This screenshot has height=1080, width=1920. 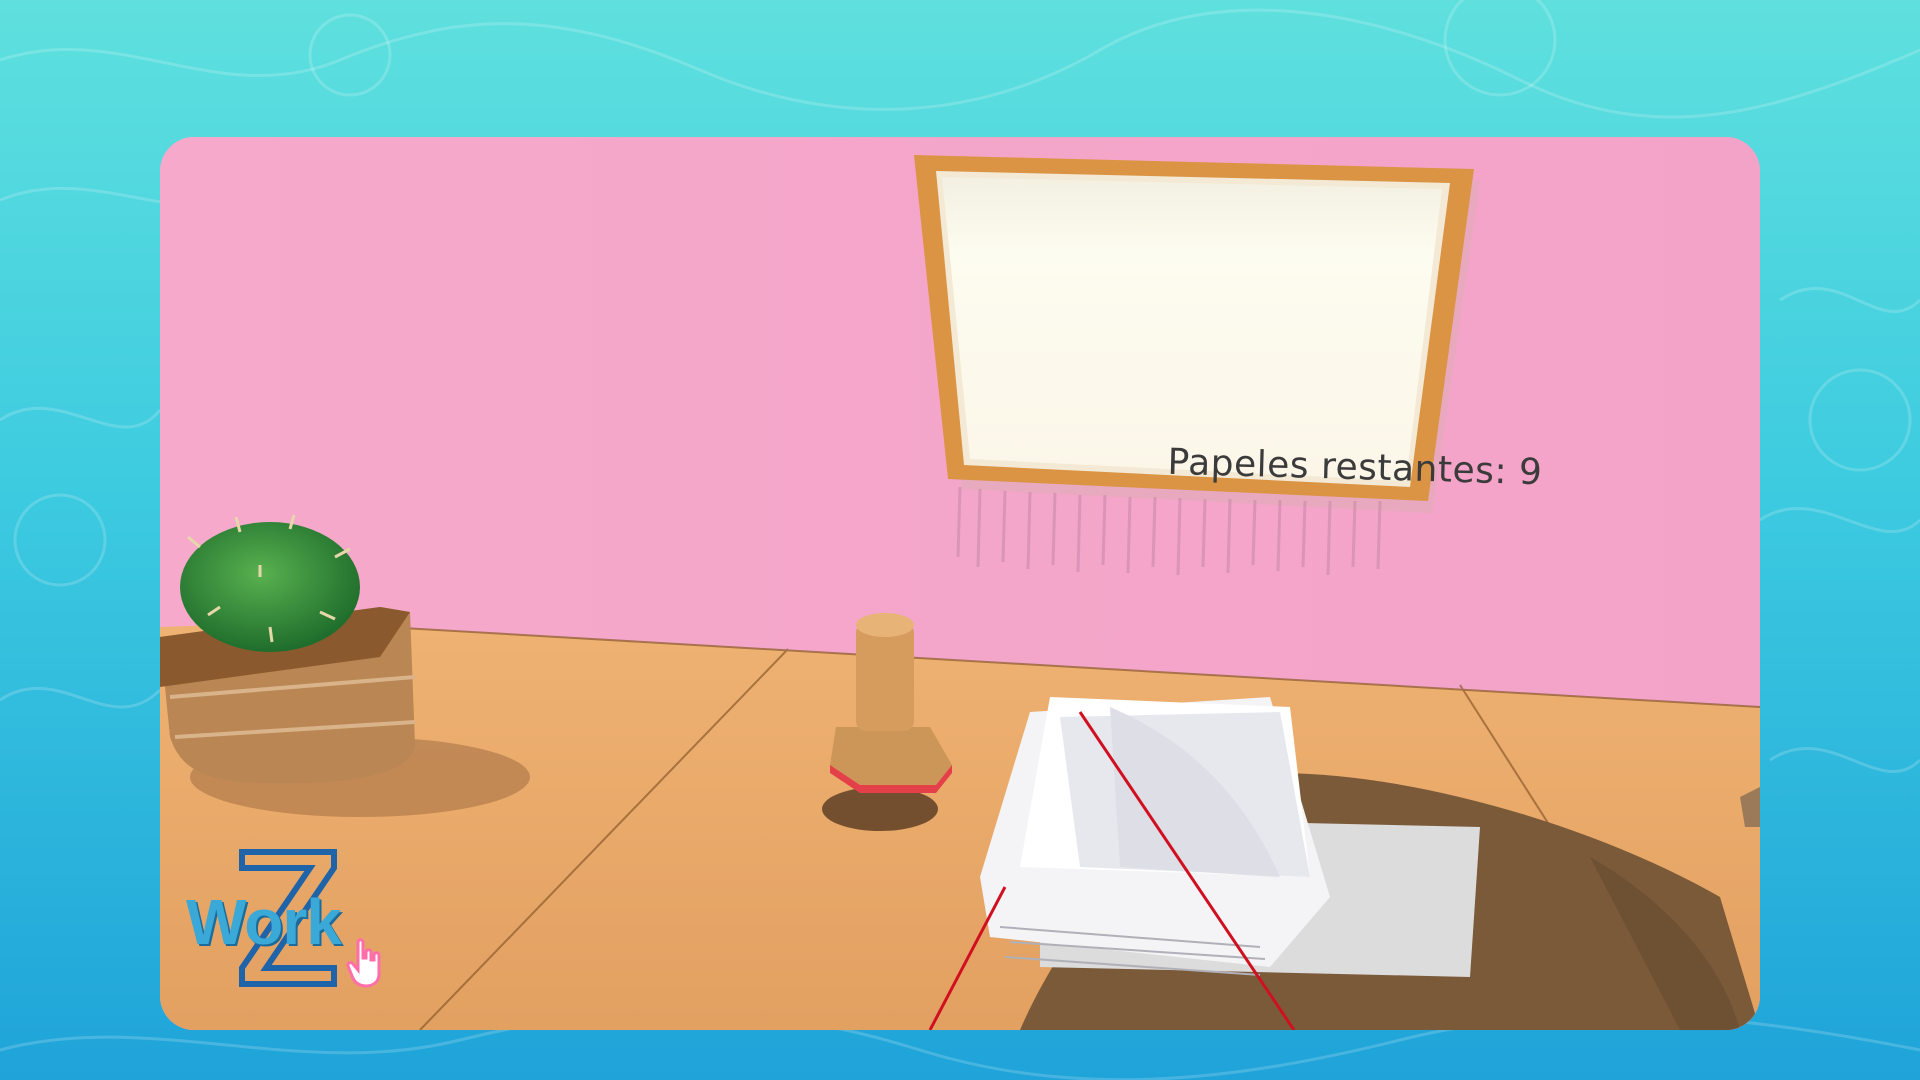 I want to click on app-logo: Work, so click(x=291, y=918).